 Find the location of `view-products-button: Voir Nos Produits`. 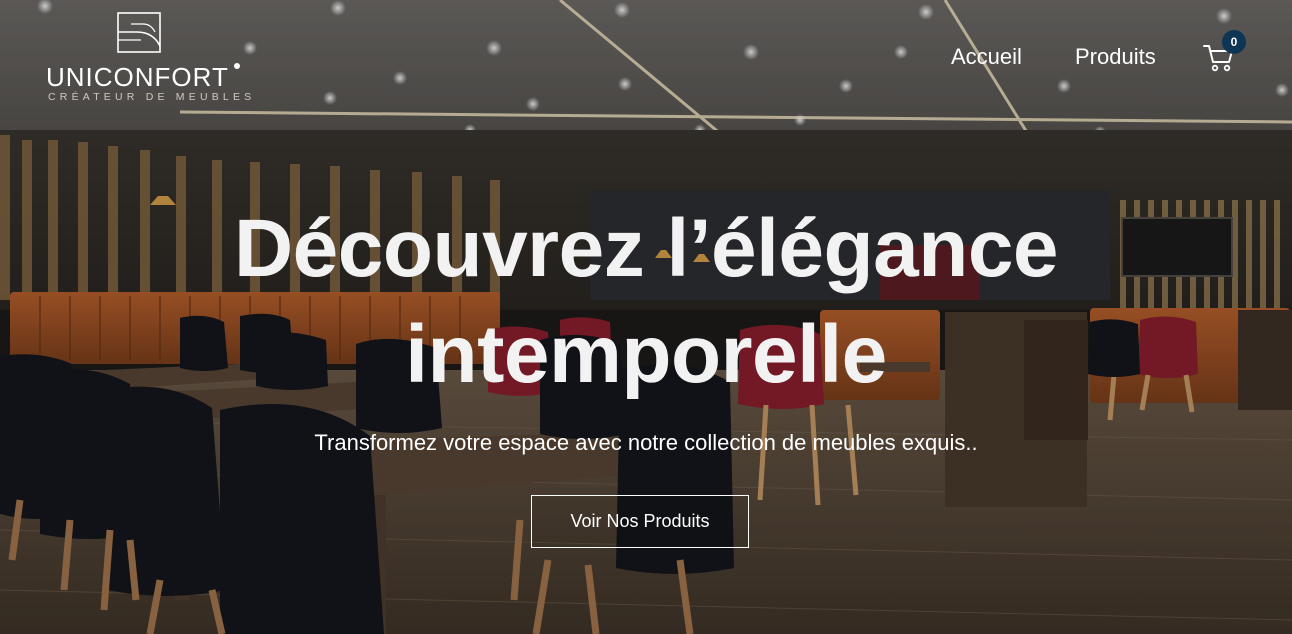

view-products-button: Voir Nos Produits is located at coordinates (640, 521).